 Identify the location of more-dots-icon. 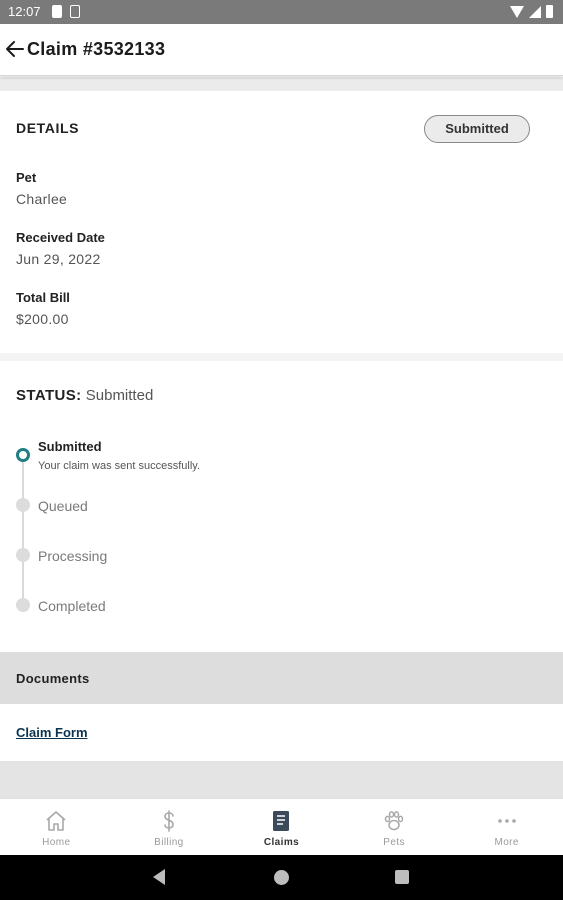
(506, 821).